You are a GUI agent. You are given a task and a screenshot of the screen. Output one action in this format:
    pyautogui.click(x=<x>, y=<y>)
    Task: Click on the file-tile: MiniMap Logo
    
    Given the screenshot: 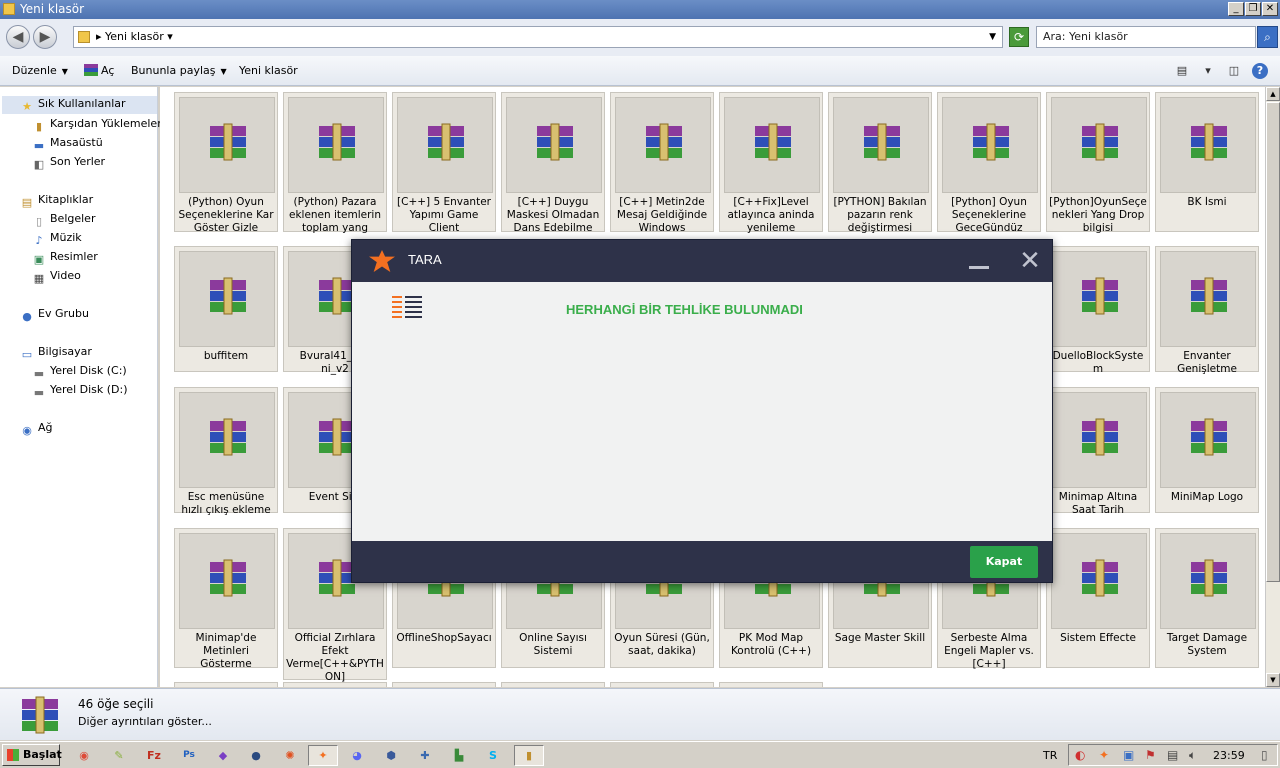 What is the action you would take?
    pyautogui.click(x=1207, y=450)
    